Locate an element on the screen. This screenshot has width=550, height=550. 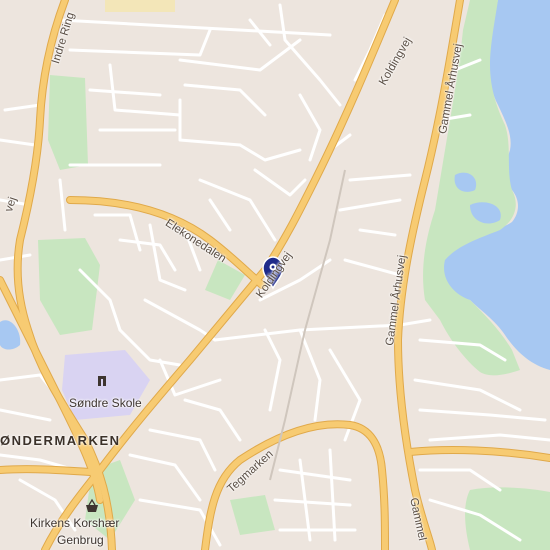
pond is located at coordinates (10, 335).